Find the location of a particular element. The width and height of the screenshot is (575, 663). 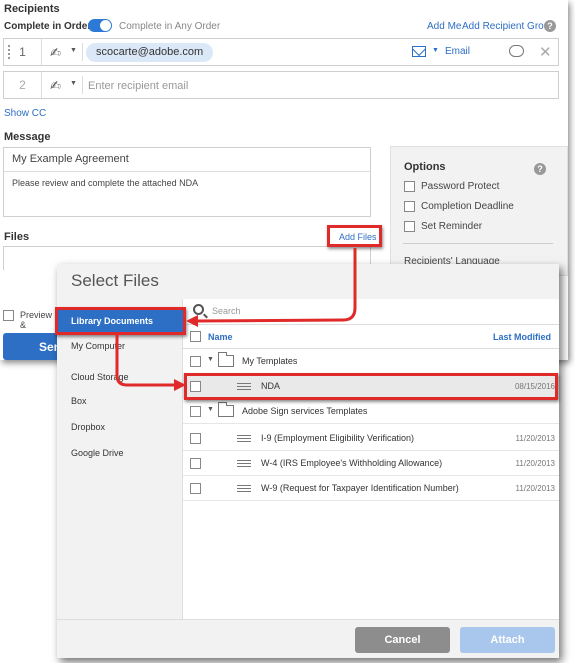

annotation-arrows is located at coordinates (236, 319).